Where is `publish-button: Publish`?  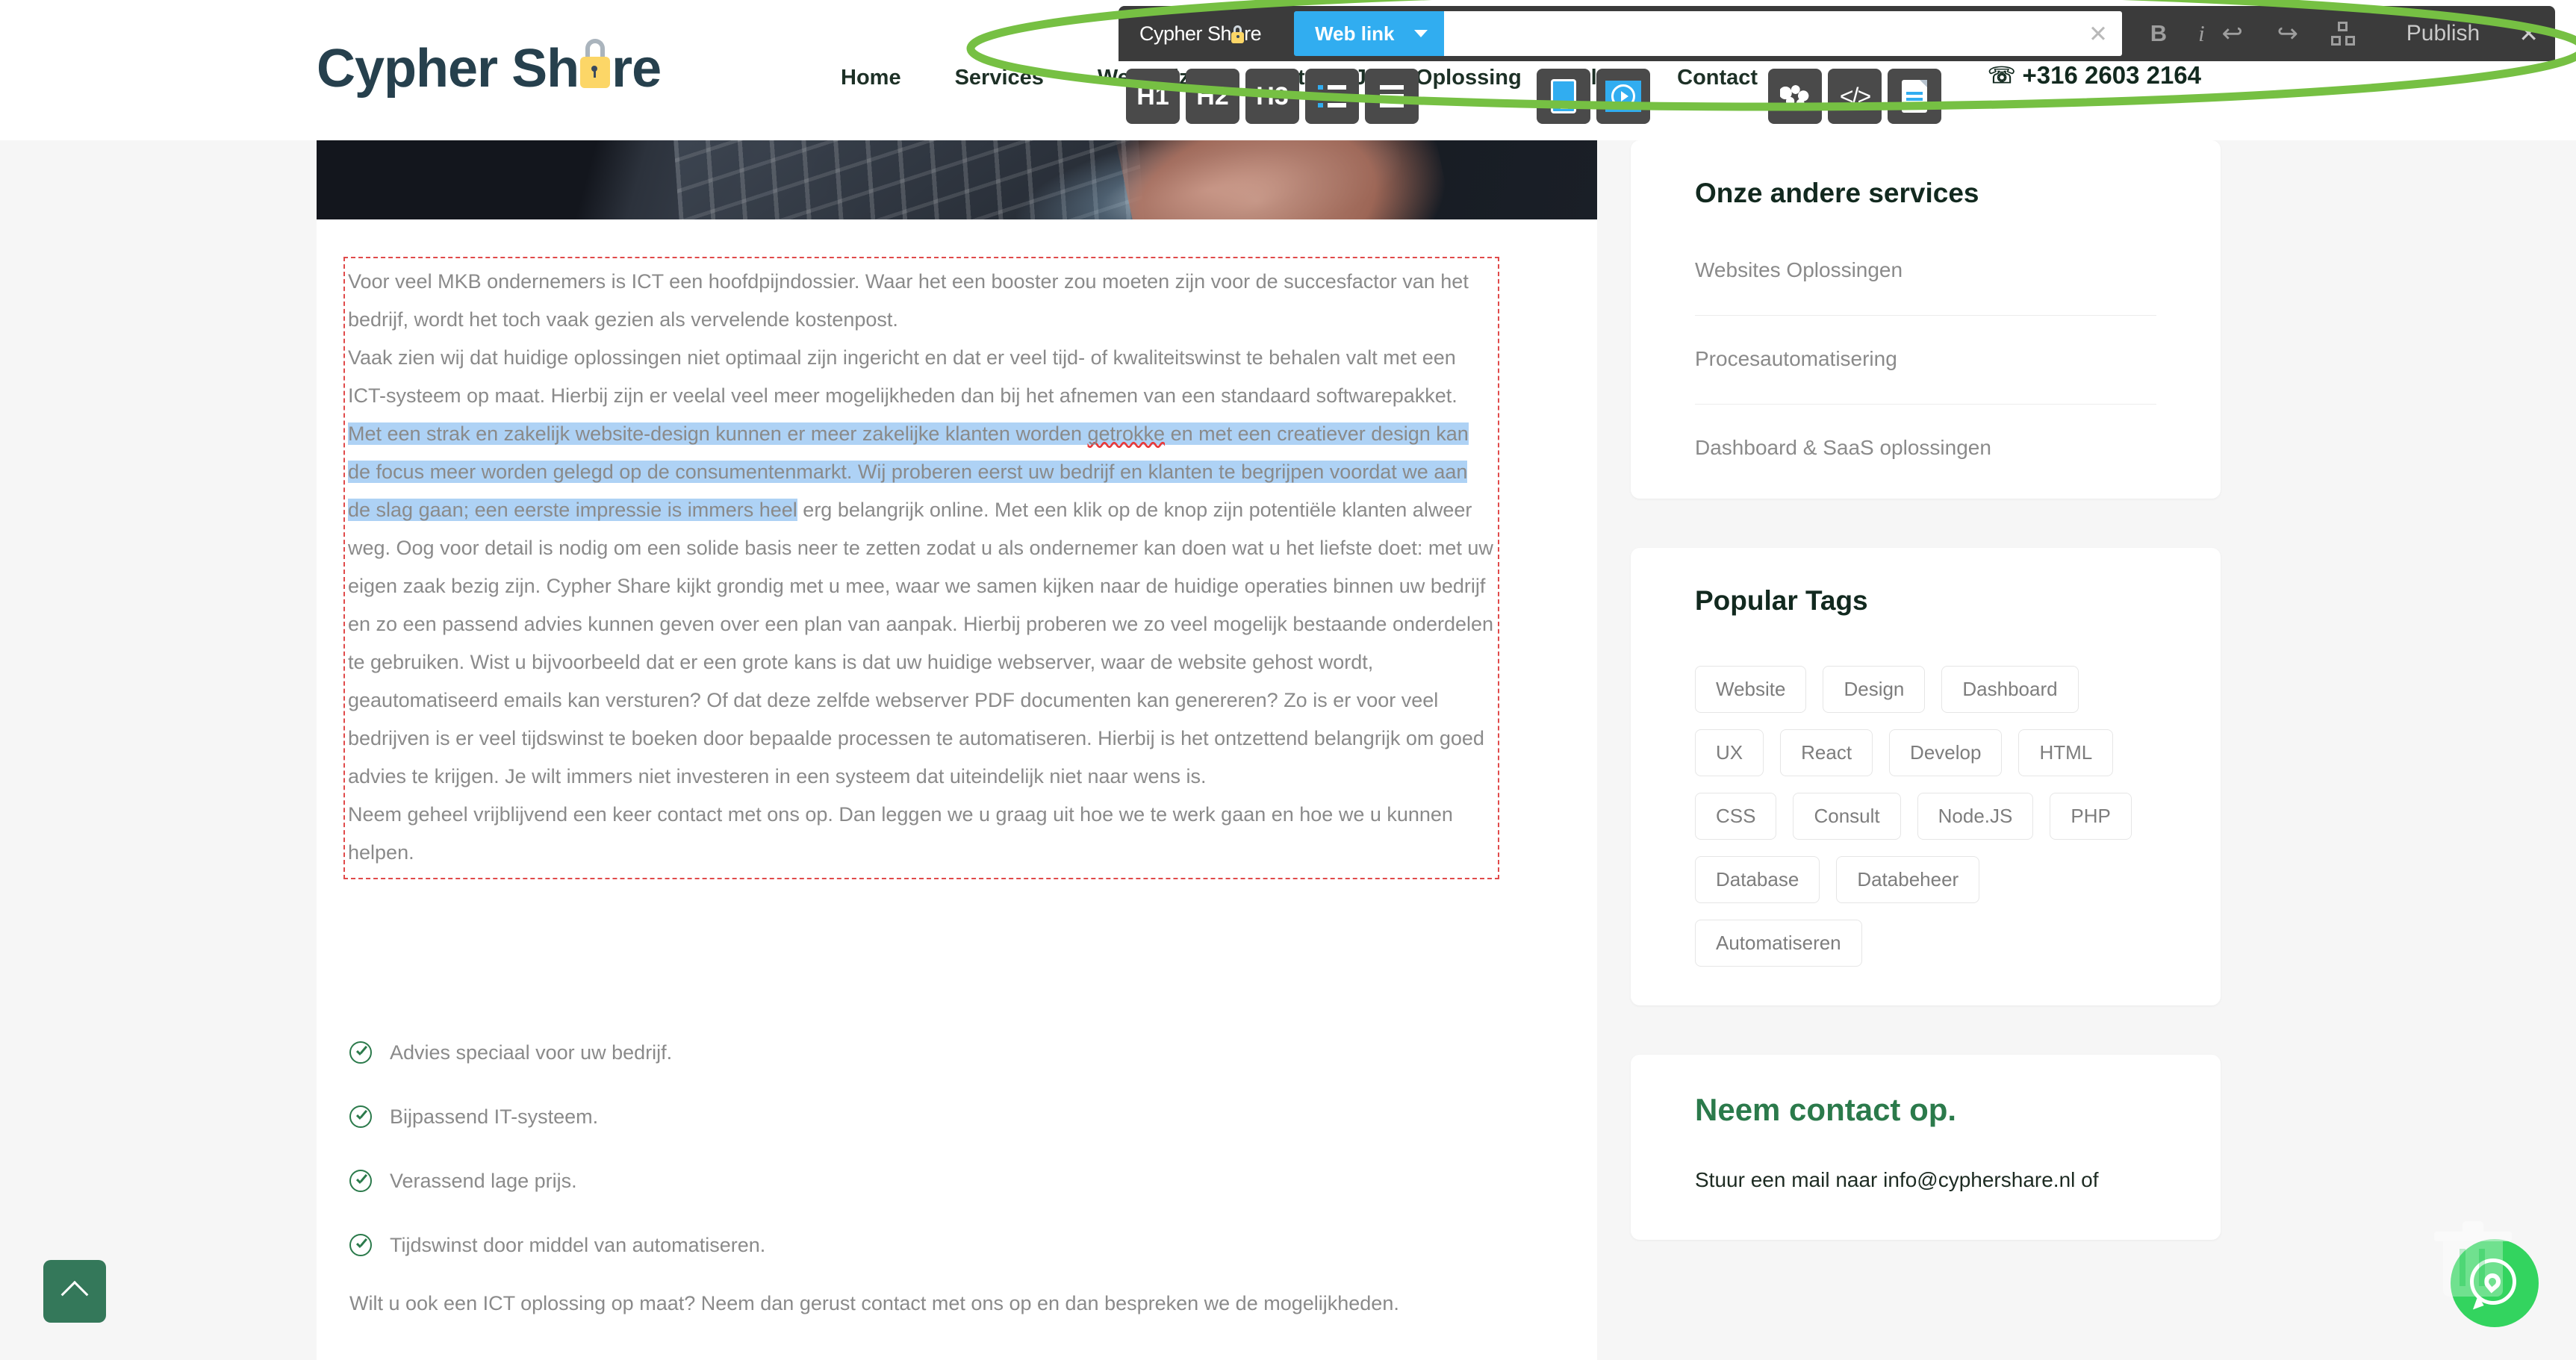
publish-button: Publish is located at coordinates (2443, 33).